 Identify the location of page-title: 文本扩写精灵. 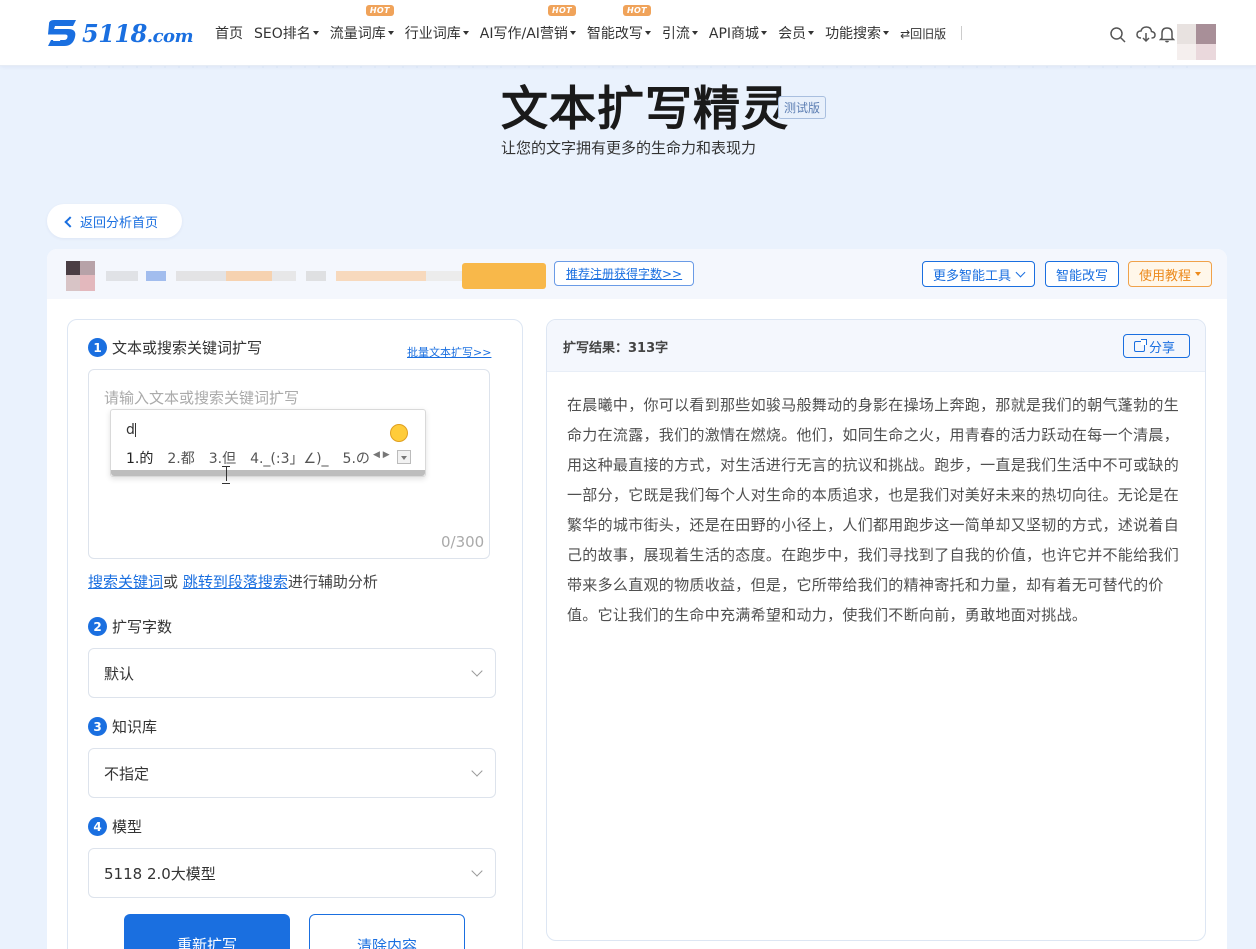
(645, 109).